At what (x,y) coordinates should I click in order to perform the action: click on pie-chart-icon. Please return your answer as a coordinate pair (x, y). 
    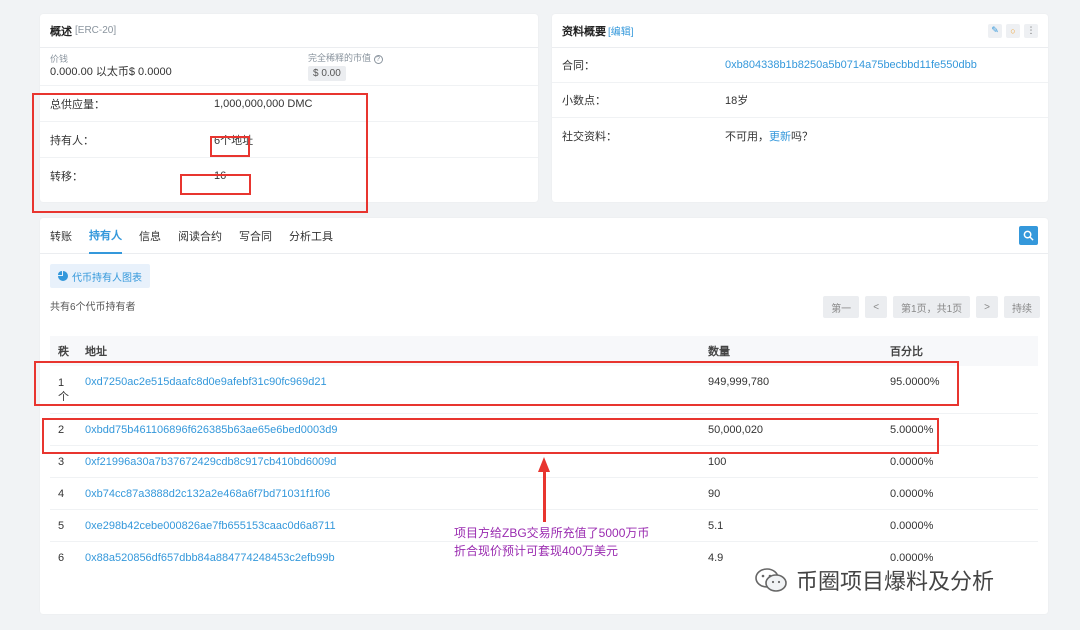
    Looking at the image, I should click on (63, 276).